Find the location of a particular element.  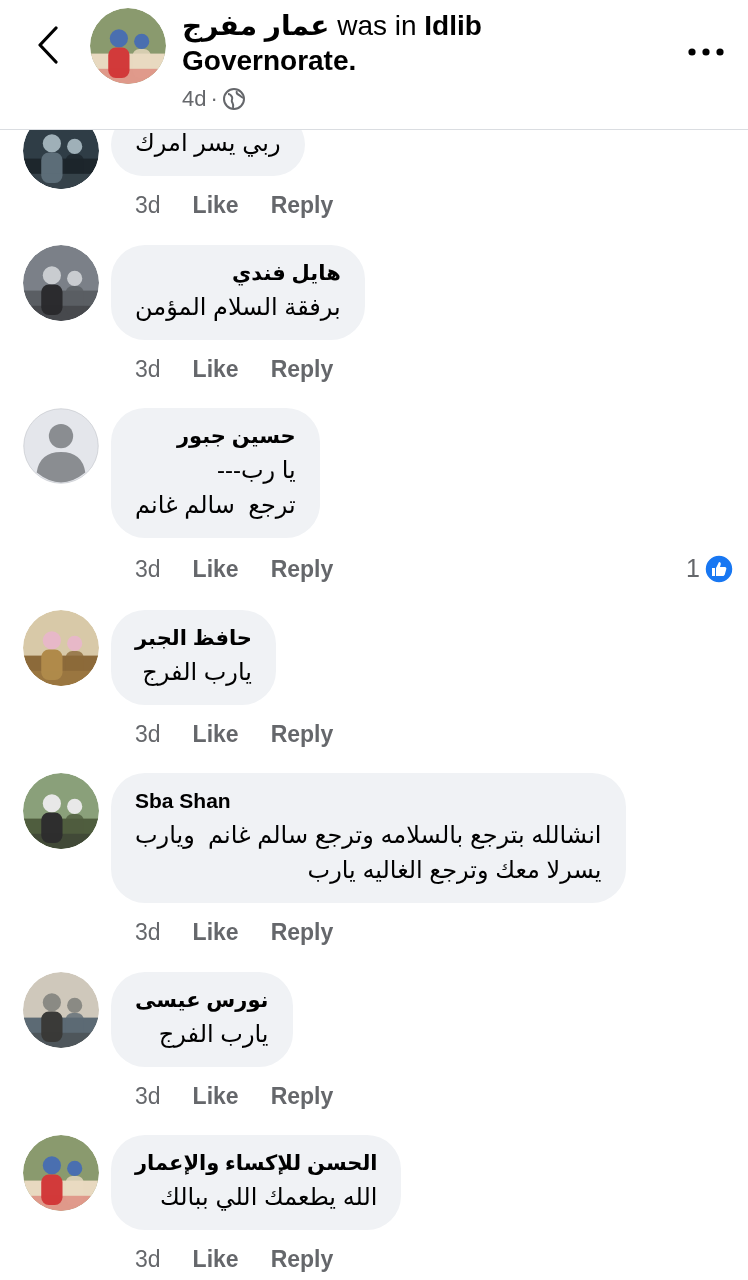

thumbs-up-icon is located at coordinates (719, 568).